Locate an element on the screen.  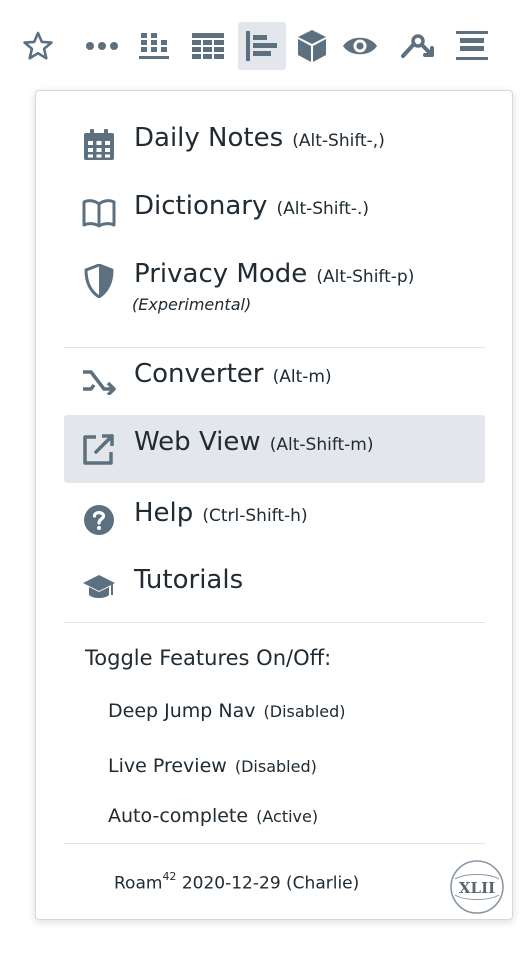
feature-toggle-deep-jump-nav: Deep Jump Nav (Disabled) is located at coordinates (227, 711).